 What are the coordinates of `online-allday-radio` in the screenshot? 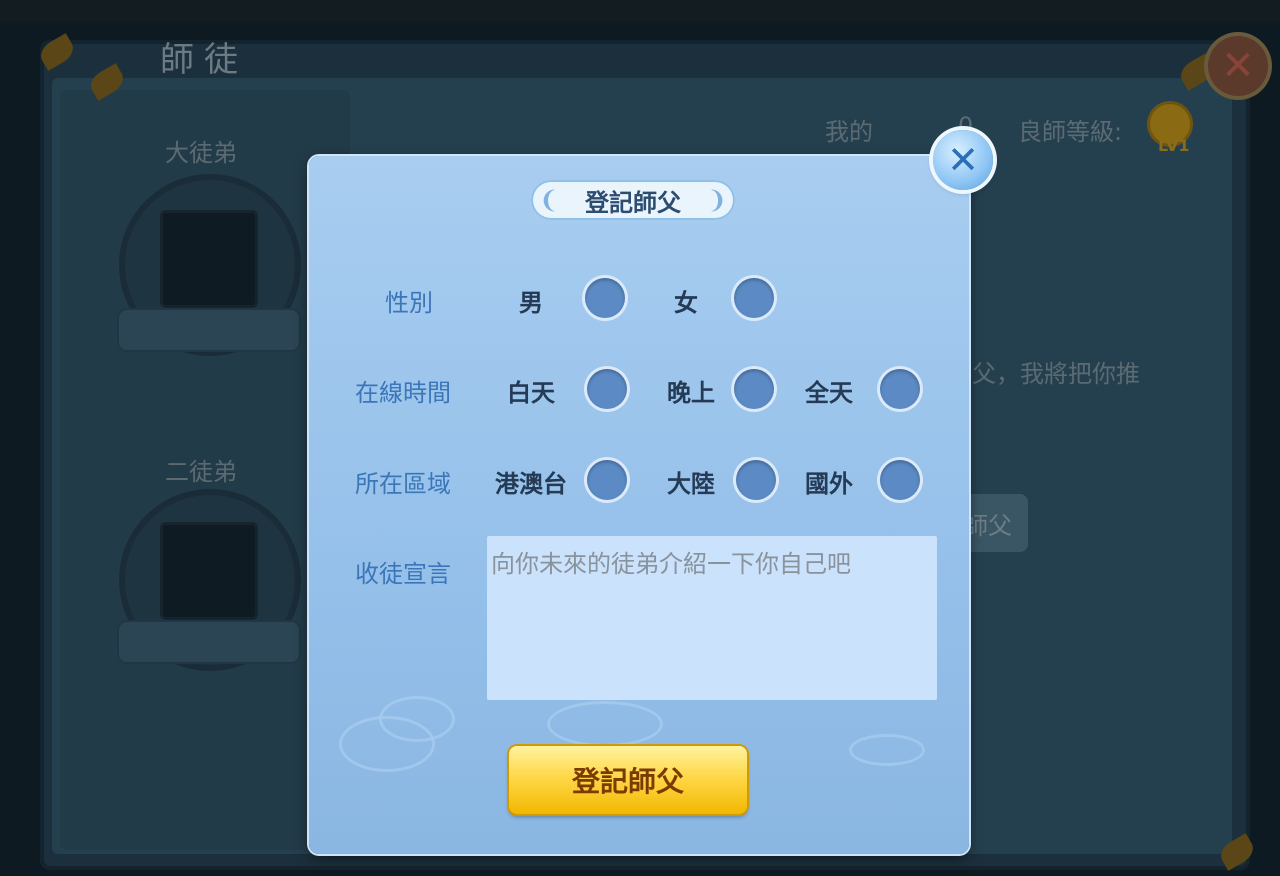 It's located at (900, 389).